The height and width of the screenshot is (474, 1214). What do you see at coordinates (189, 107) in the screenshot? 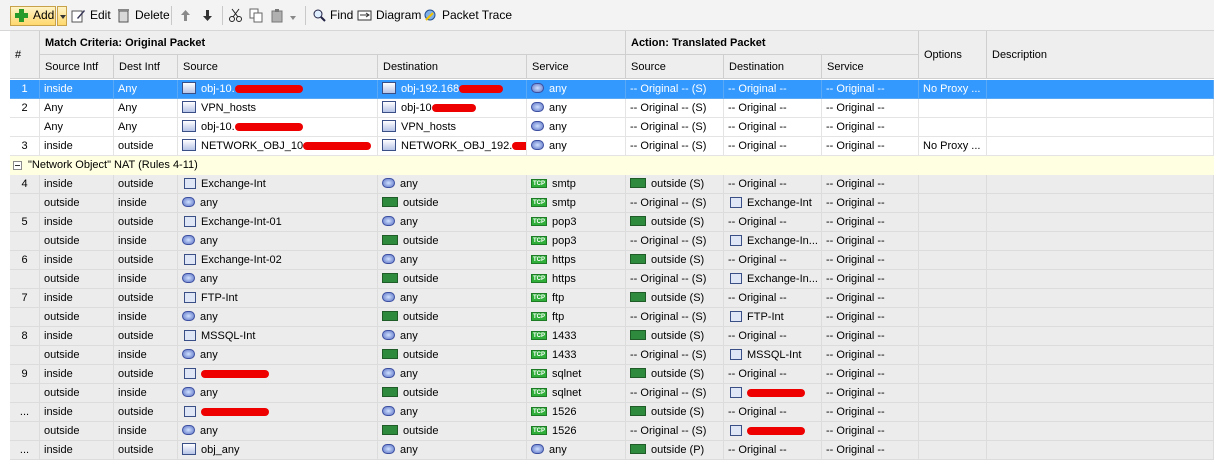
I see `network-icon` at bounding box center [189, 107].